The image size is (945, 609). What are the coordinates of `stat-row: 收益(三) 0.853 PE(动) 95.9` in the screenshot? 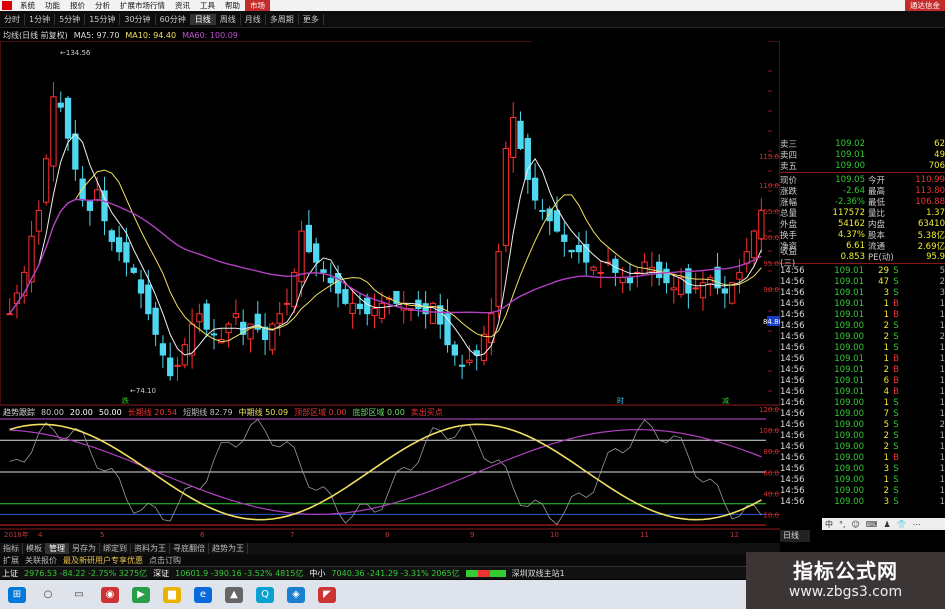 It's located at (862, 258).